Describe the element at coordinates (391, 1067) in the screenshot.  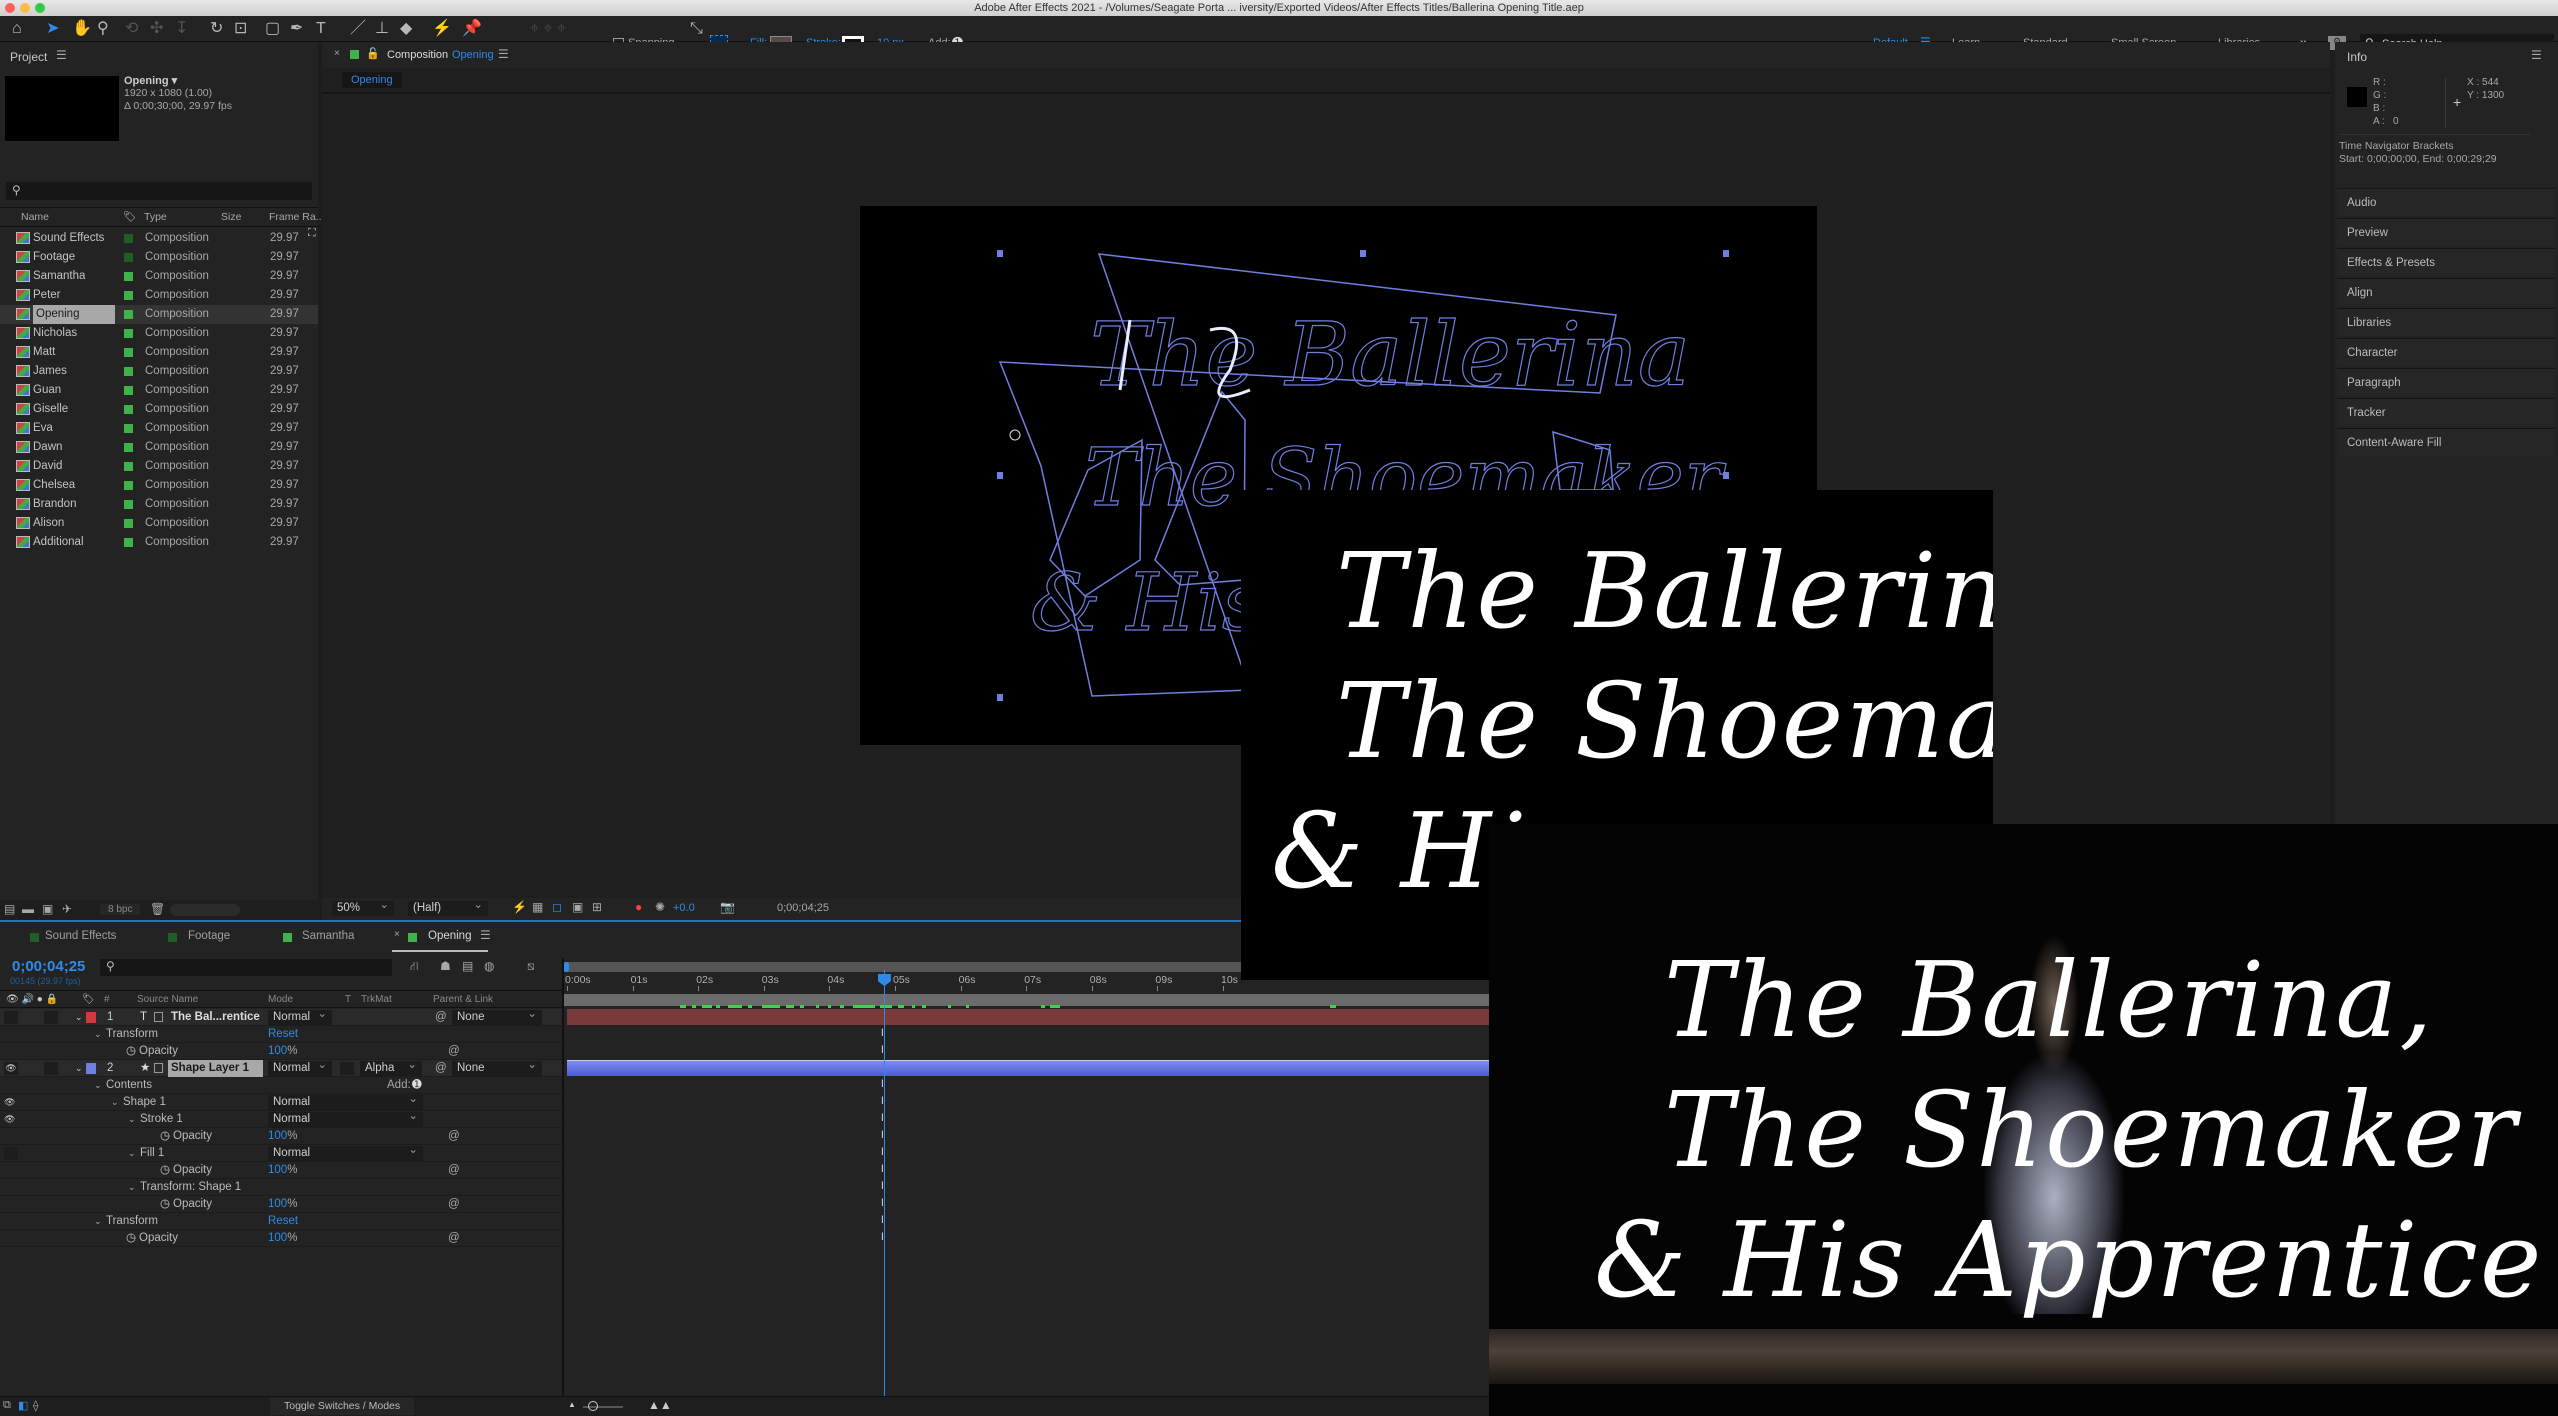
I see `track-matte-dropdown: Alpha` at that location.